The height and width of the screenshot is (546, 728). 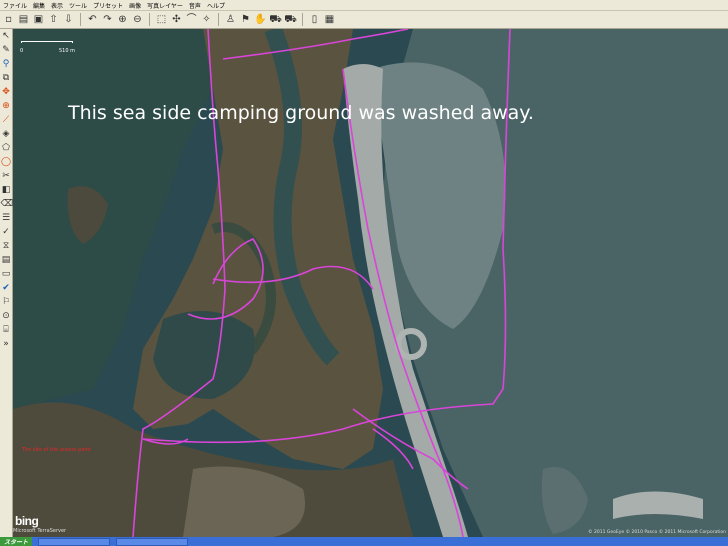 I want to click on ruler-tool-icon: ⌸, so click(x=6, y=330).